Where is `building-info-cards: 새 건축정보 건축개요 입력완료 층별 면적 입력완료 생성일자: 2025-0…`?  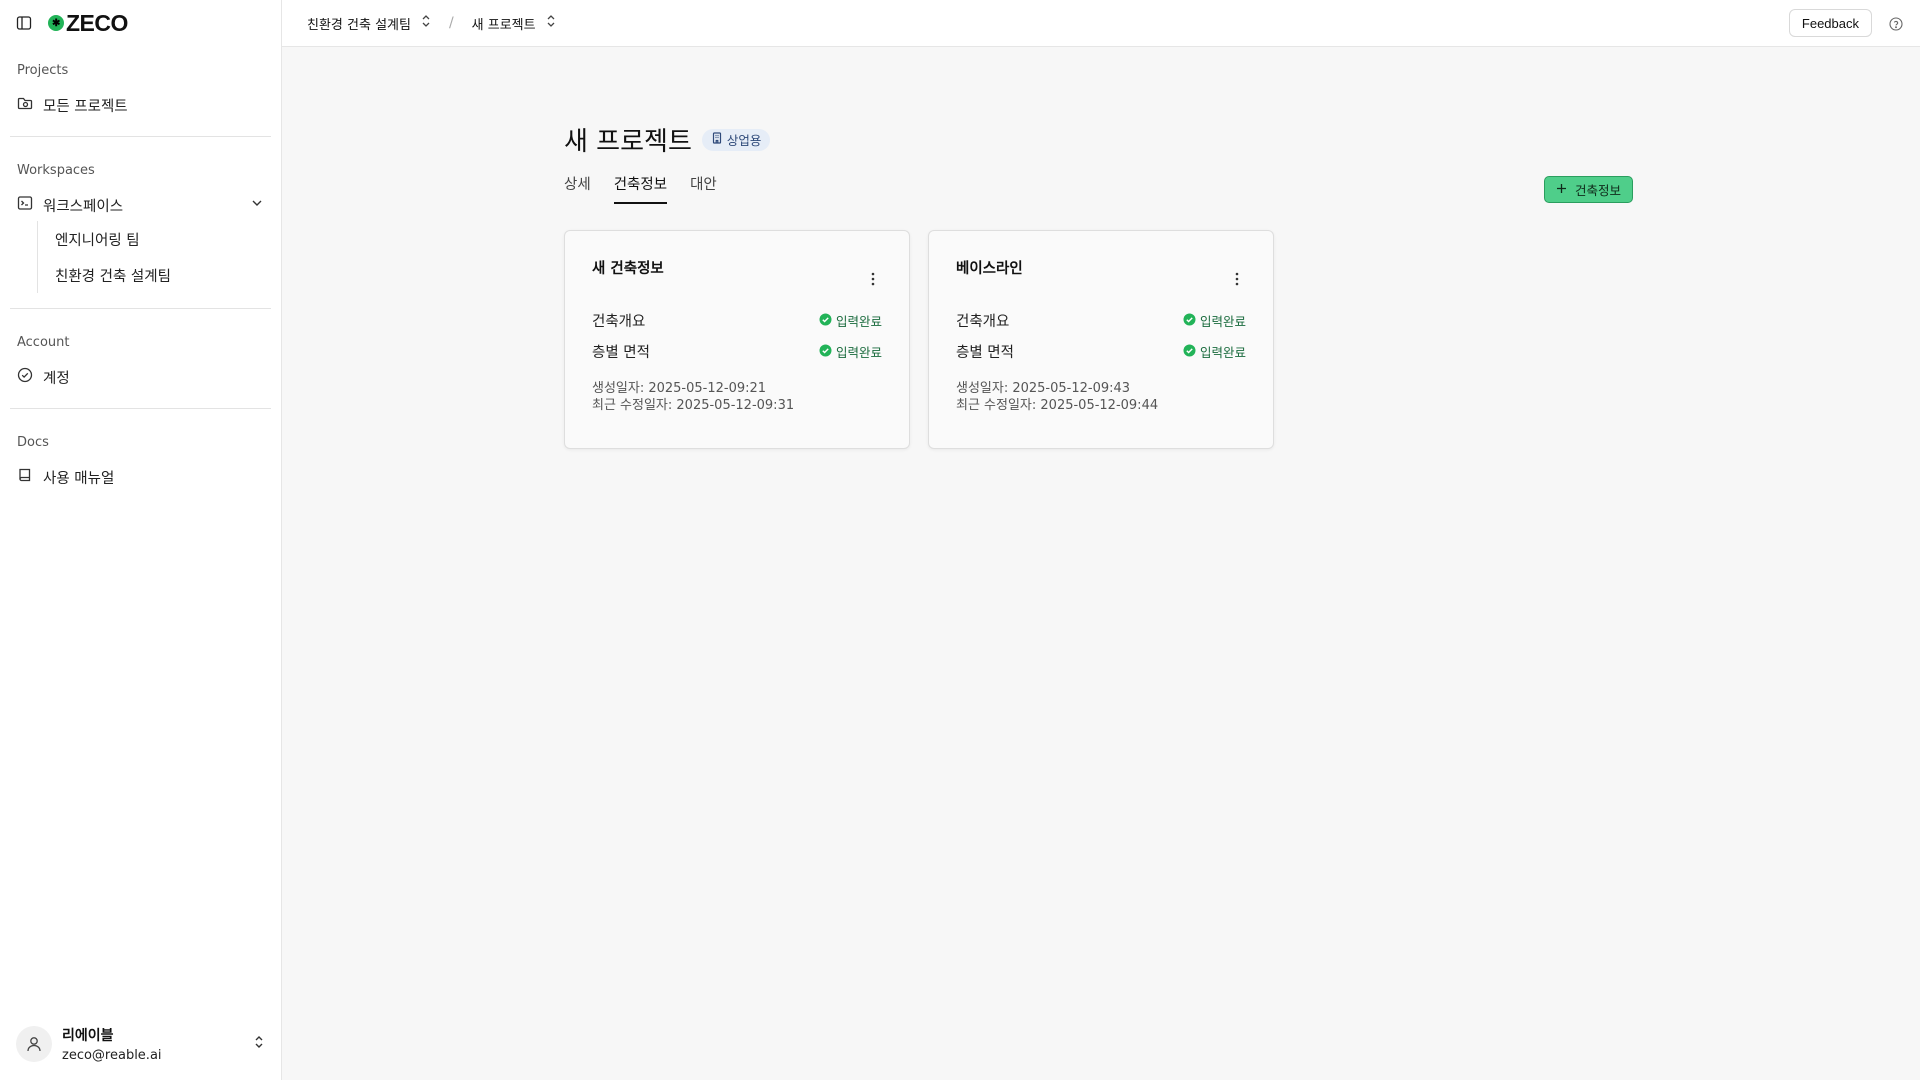
building-info-cards: 새 건축정보 건축개요 입력완료 층별 면적 입력완료 생성일자: 2025-0… is located at coordinates (919, 339).